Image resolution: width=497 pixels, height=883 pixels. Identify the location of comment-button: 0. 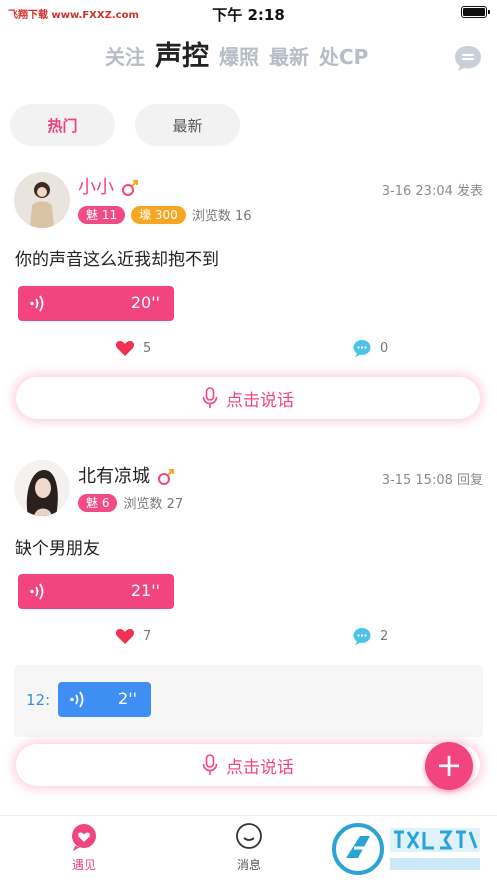
(370, 348).